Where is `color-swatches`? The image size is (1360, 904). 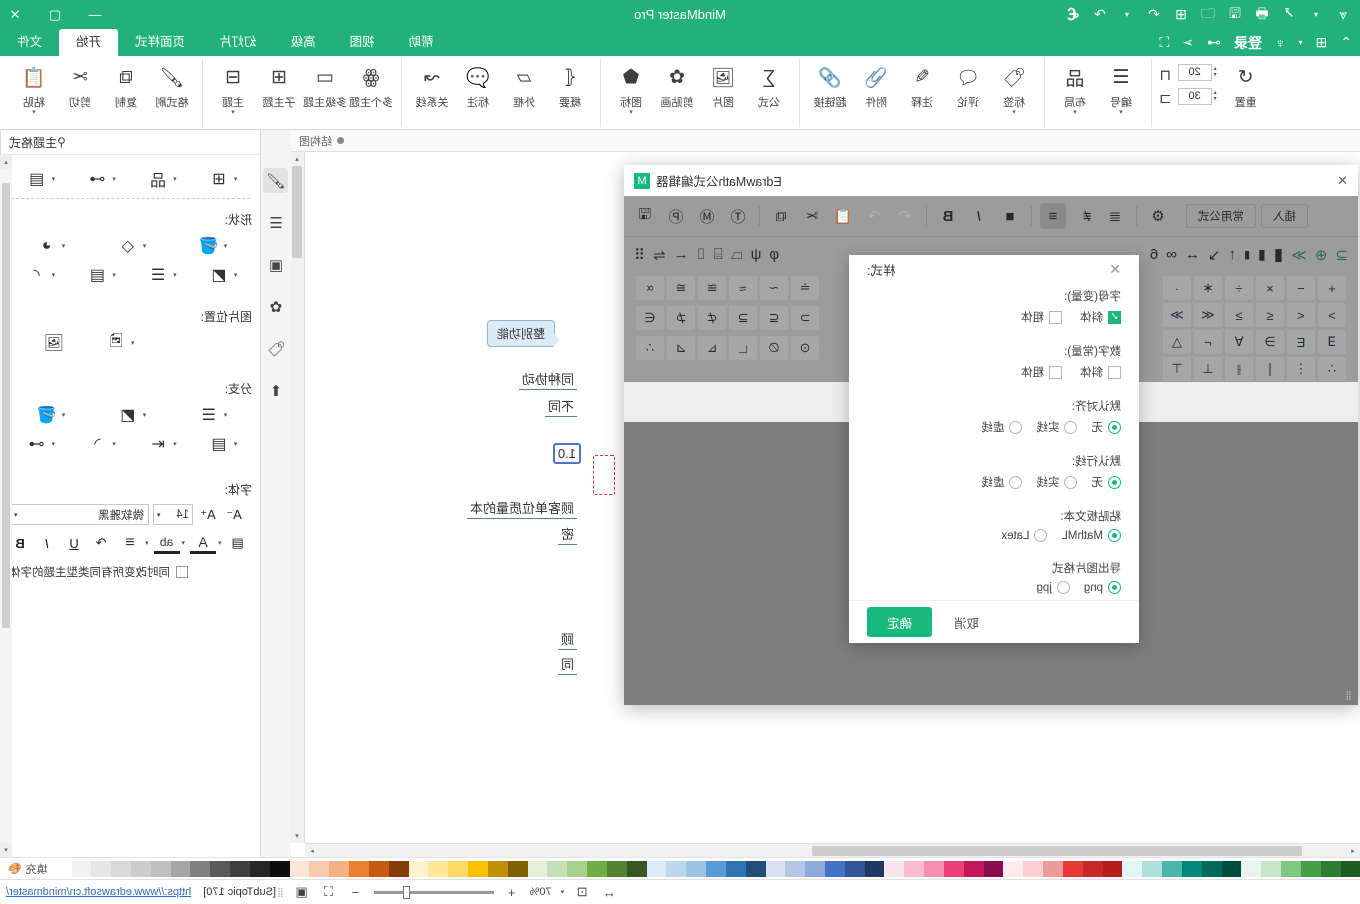
color-swatches is located at coordinates (705, 868).